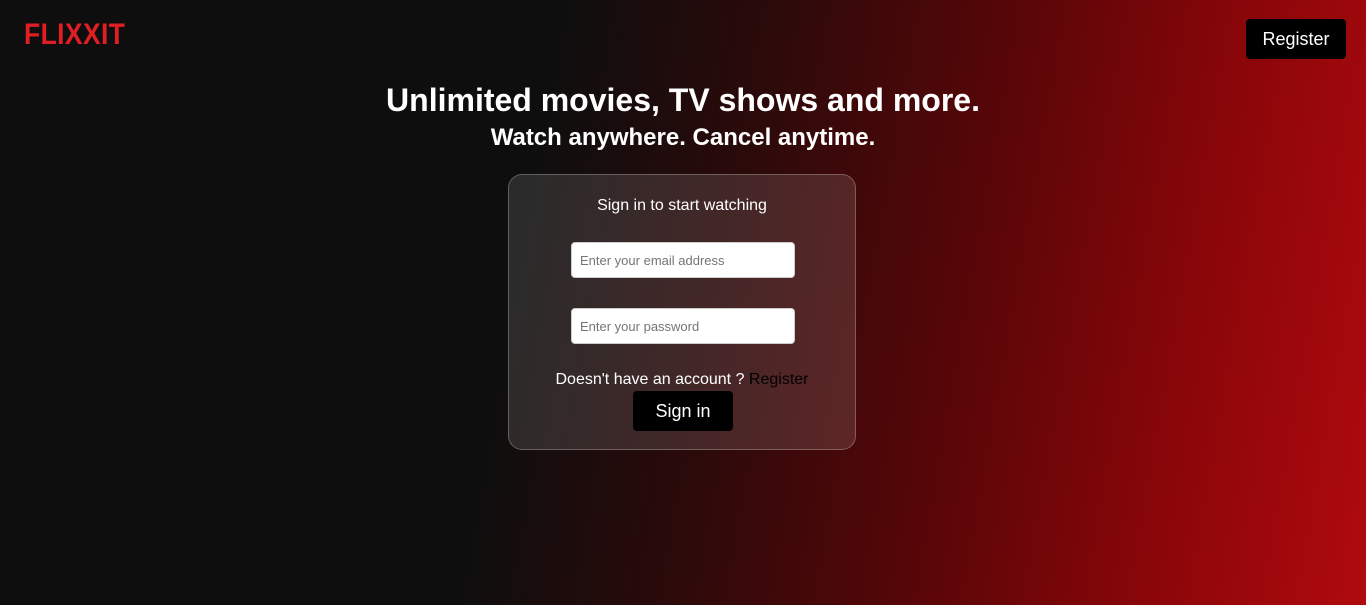 Image resolution: width=1366 pixels, height=605 pixels. Describe the element at coordinates (683, 260) in the screenshot. I see `email-input` at that location.